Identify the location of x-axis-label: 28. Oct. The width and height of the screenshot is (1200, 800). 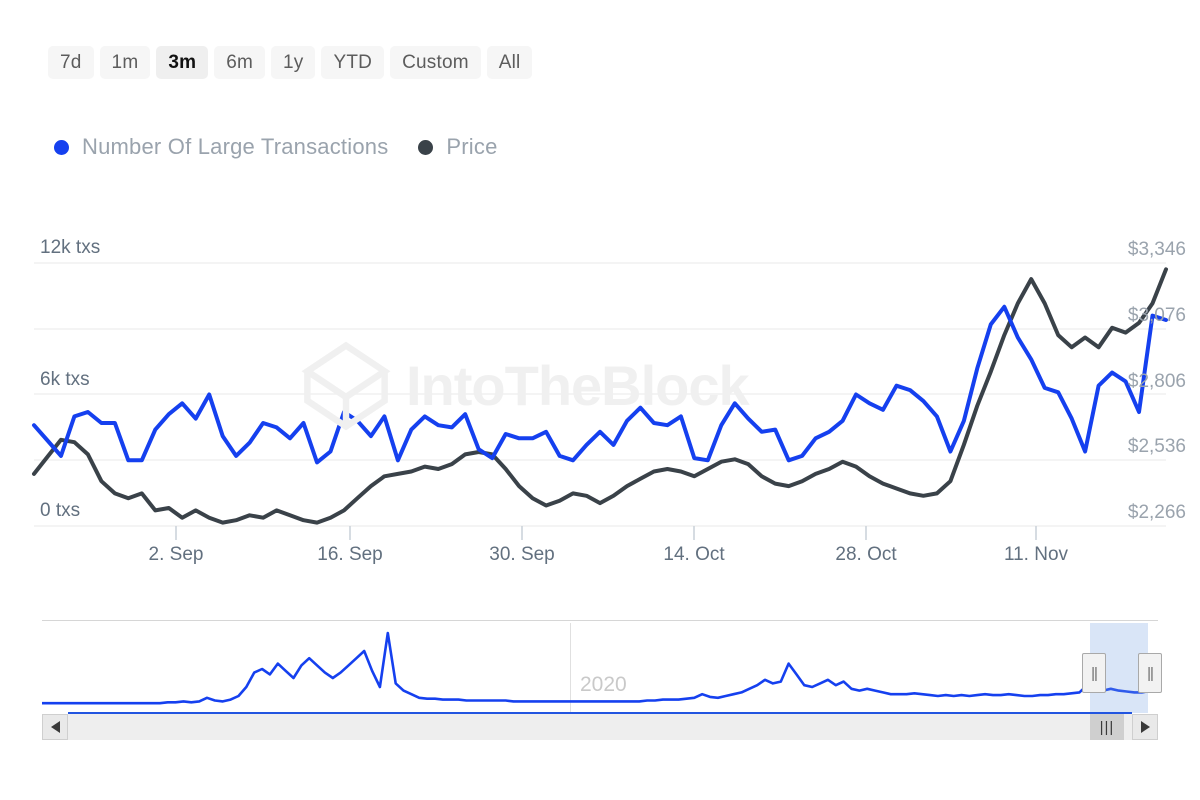
(866, 554).